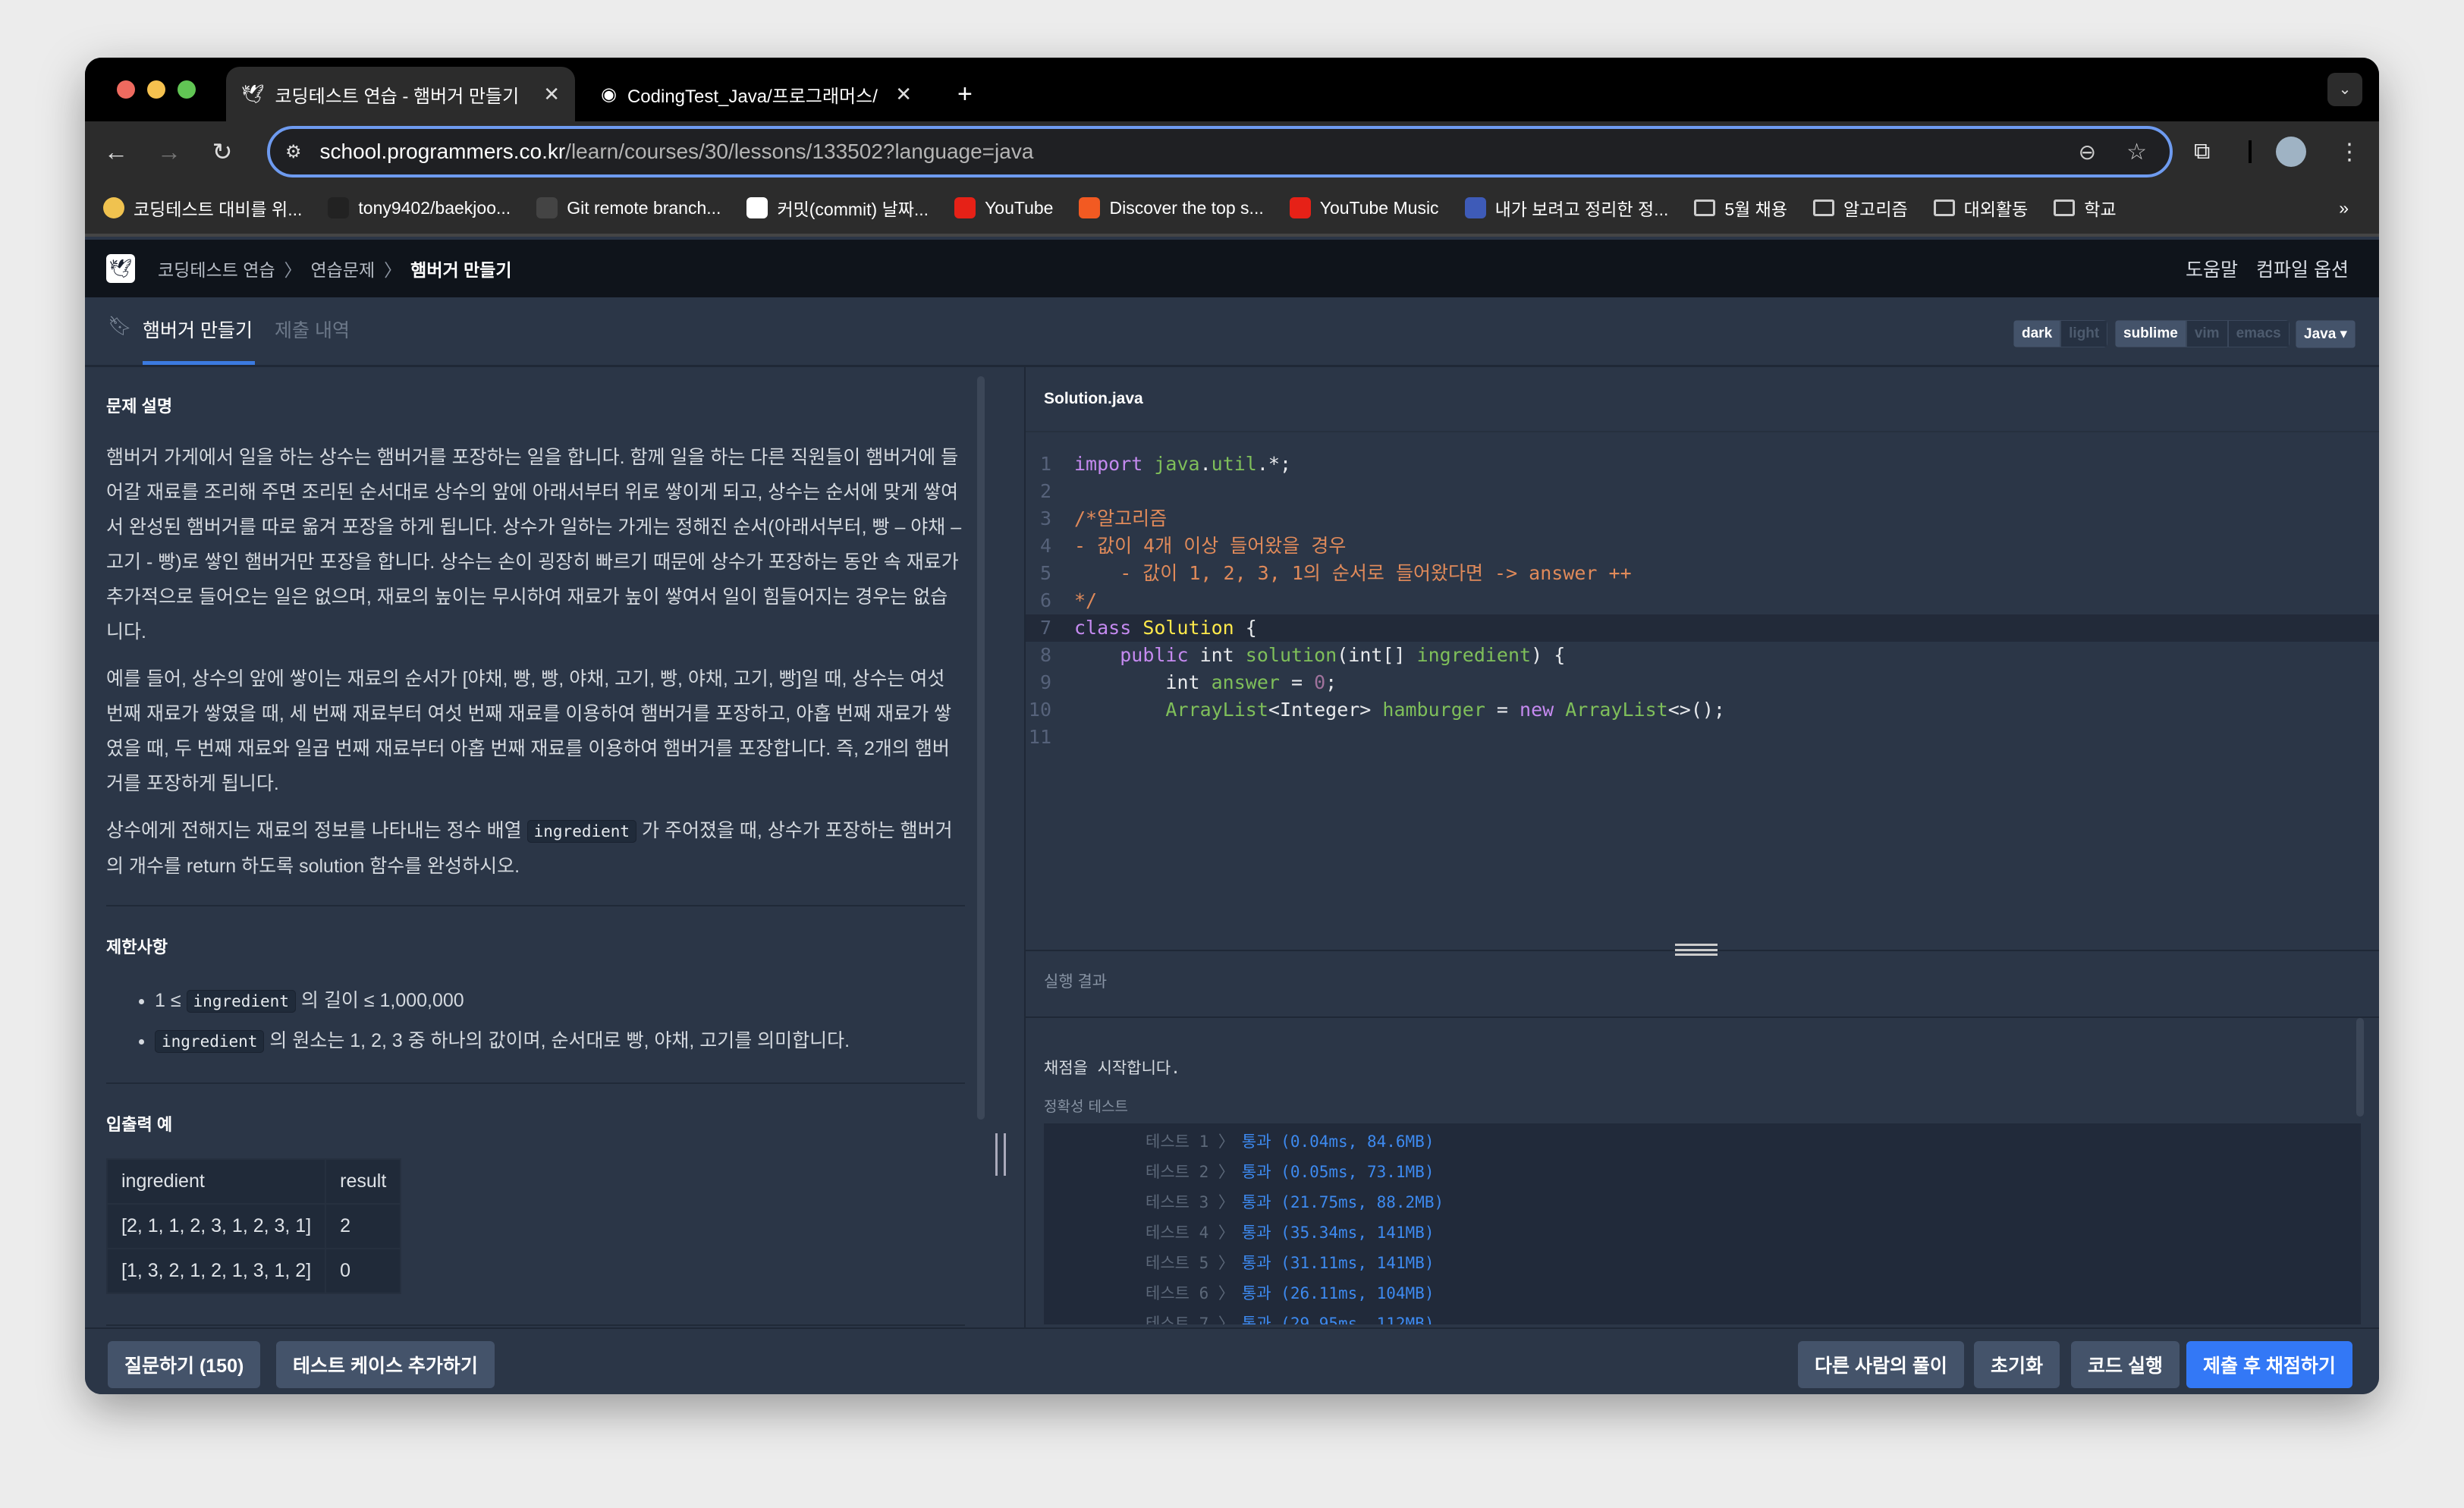 Image resolution: width=2464 pixels, height=1508 pixels. What do you see at coordinates (2344, 89) in the screenshot?
I see `tab-search-chevron-icon: ⌄` at bounding box center [2344, 89].